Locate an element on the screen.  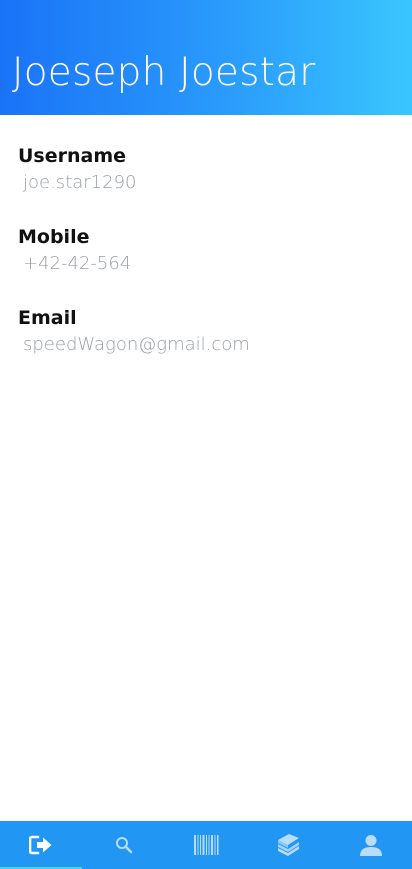
user-icon is located at coordinates (371, 845).